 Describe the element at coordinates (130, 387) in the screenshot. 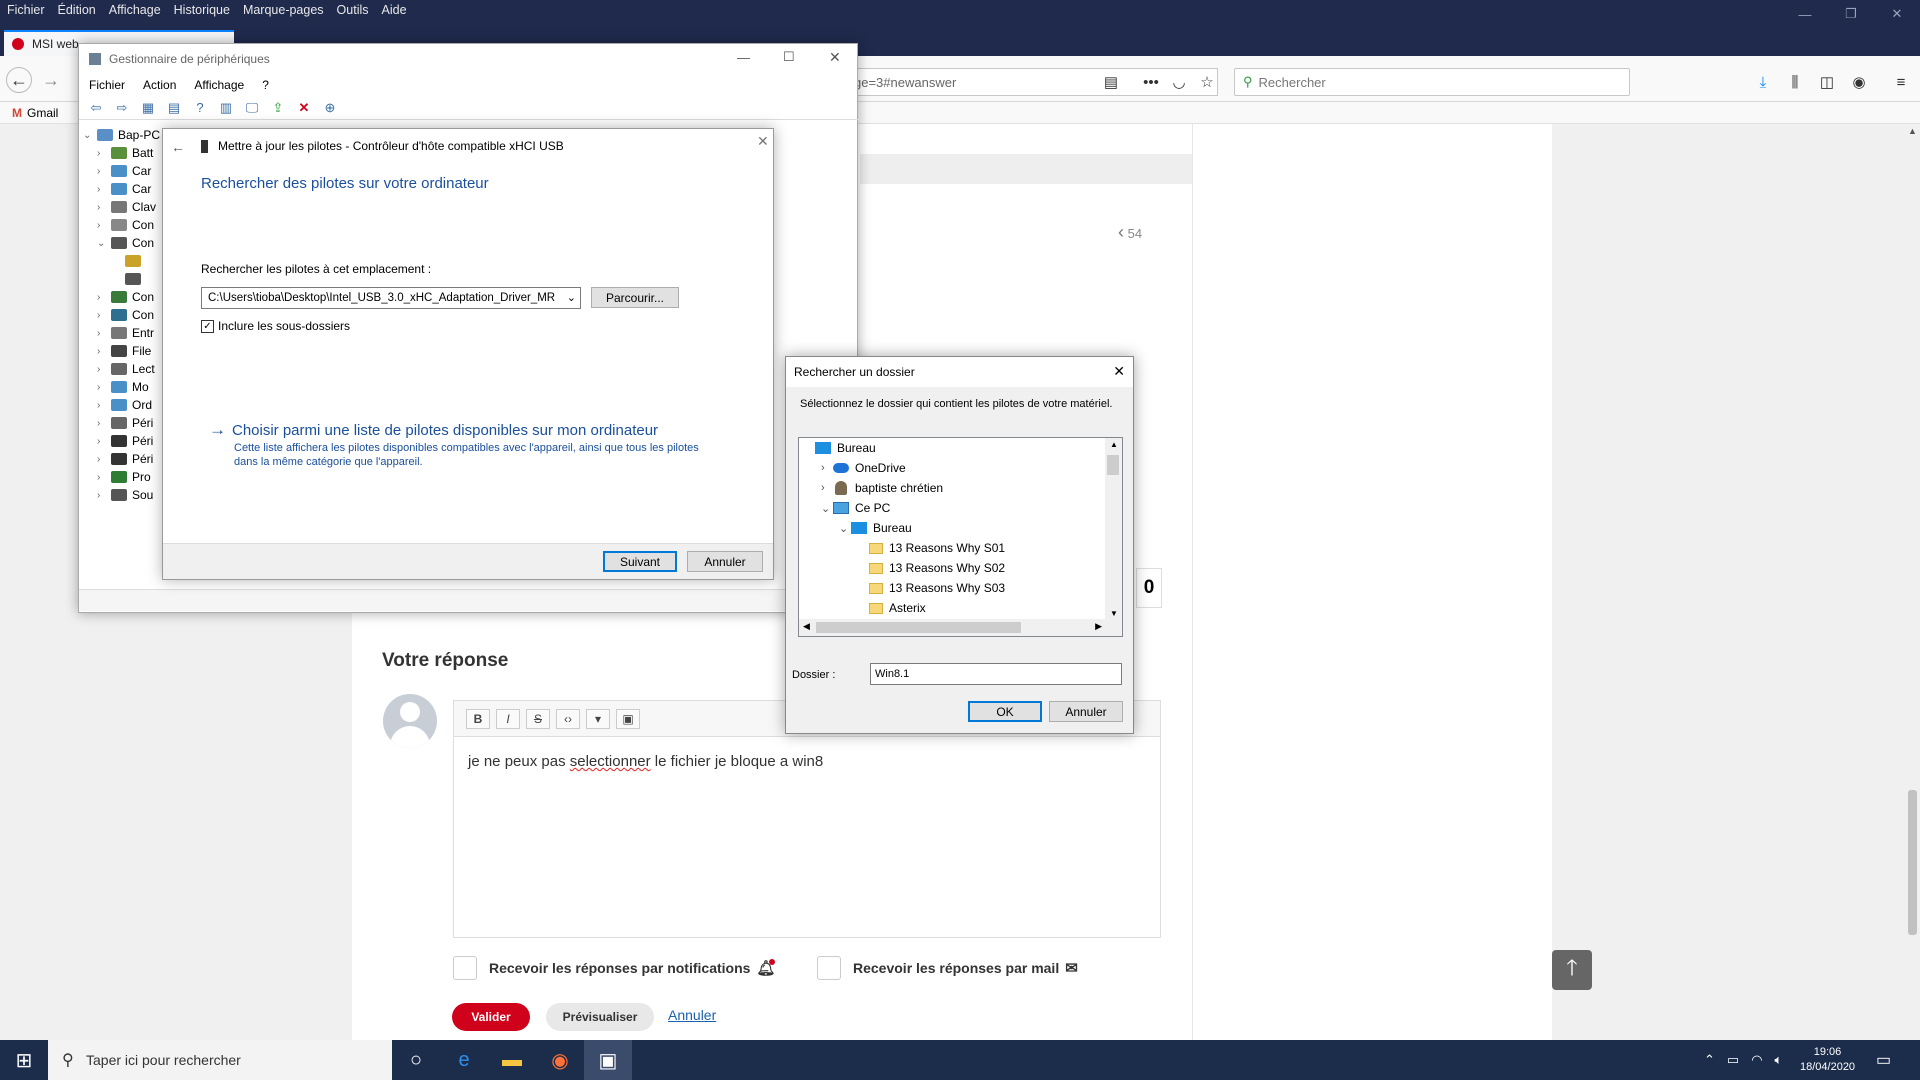

I see `device-category: › Mo` at that location.